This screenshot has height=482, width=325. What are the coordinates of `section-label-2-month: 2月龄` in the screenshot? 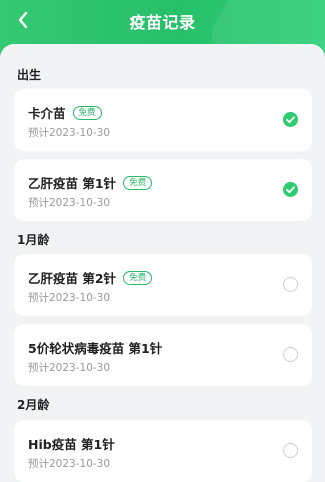 It's located at (33, 405).